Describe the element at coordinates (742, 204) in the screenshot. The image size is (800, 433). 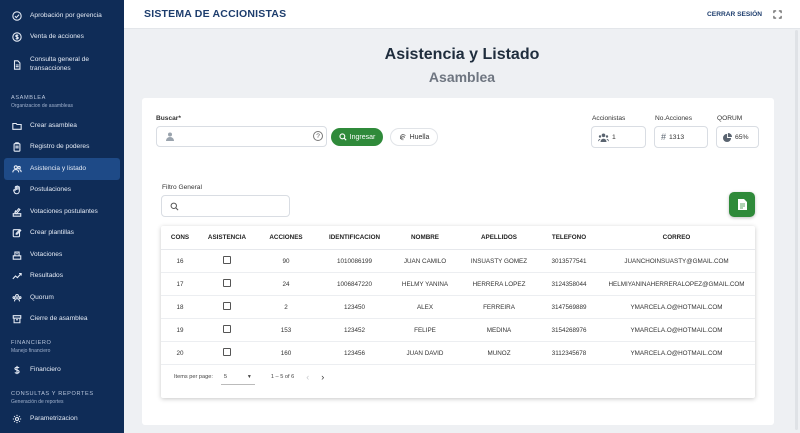
I see `export-button` at that location.